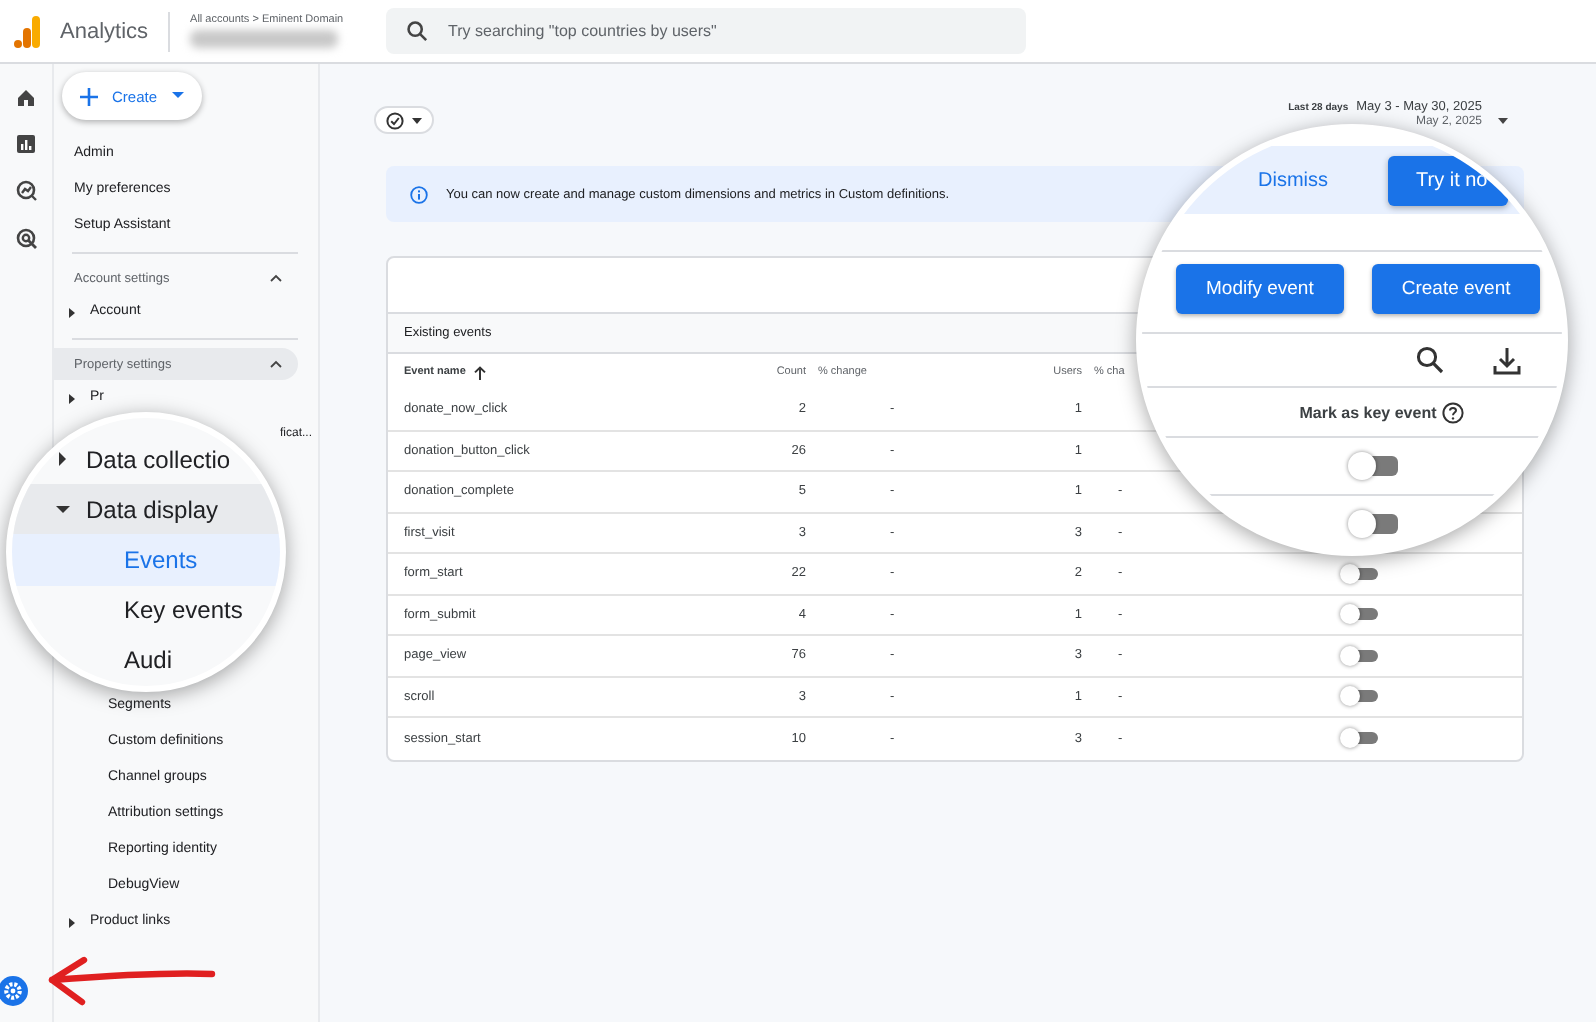 The width and height of the screenshot is (1596, 1022). What do you see at coordinates (1368, 412) in the screenshot?
I see `column-header: Mark as key event` at bounding box center [1368, 412].